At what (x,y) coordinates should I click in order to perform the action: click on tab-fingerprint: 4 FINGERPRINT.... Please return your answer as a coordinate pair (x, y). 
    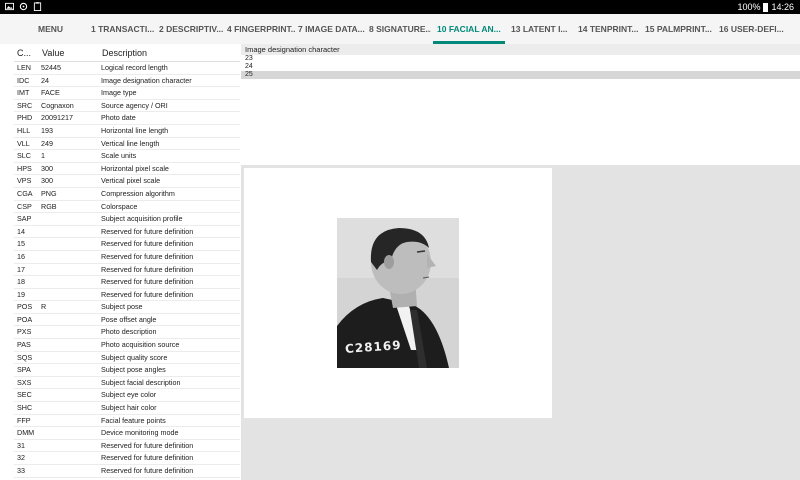
    Looking at the image, I should click on (261, 29).